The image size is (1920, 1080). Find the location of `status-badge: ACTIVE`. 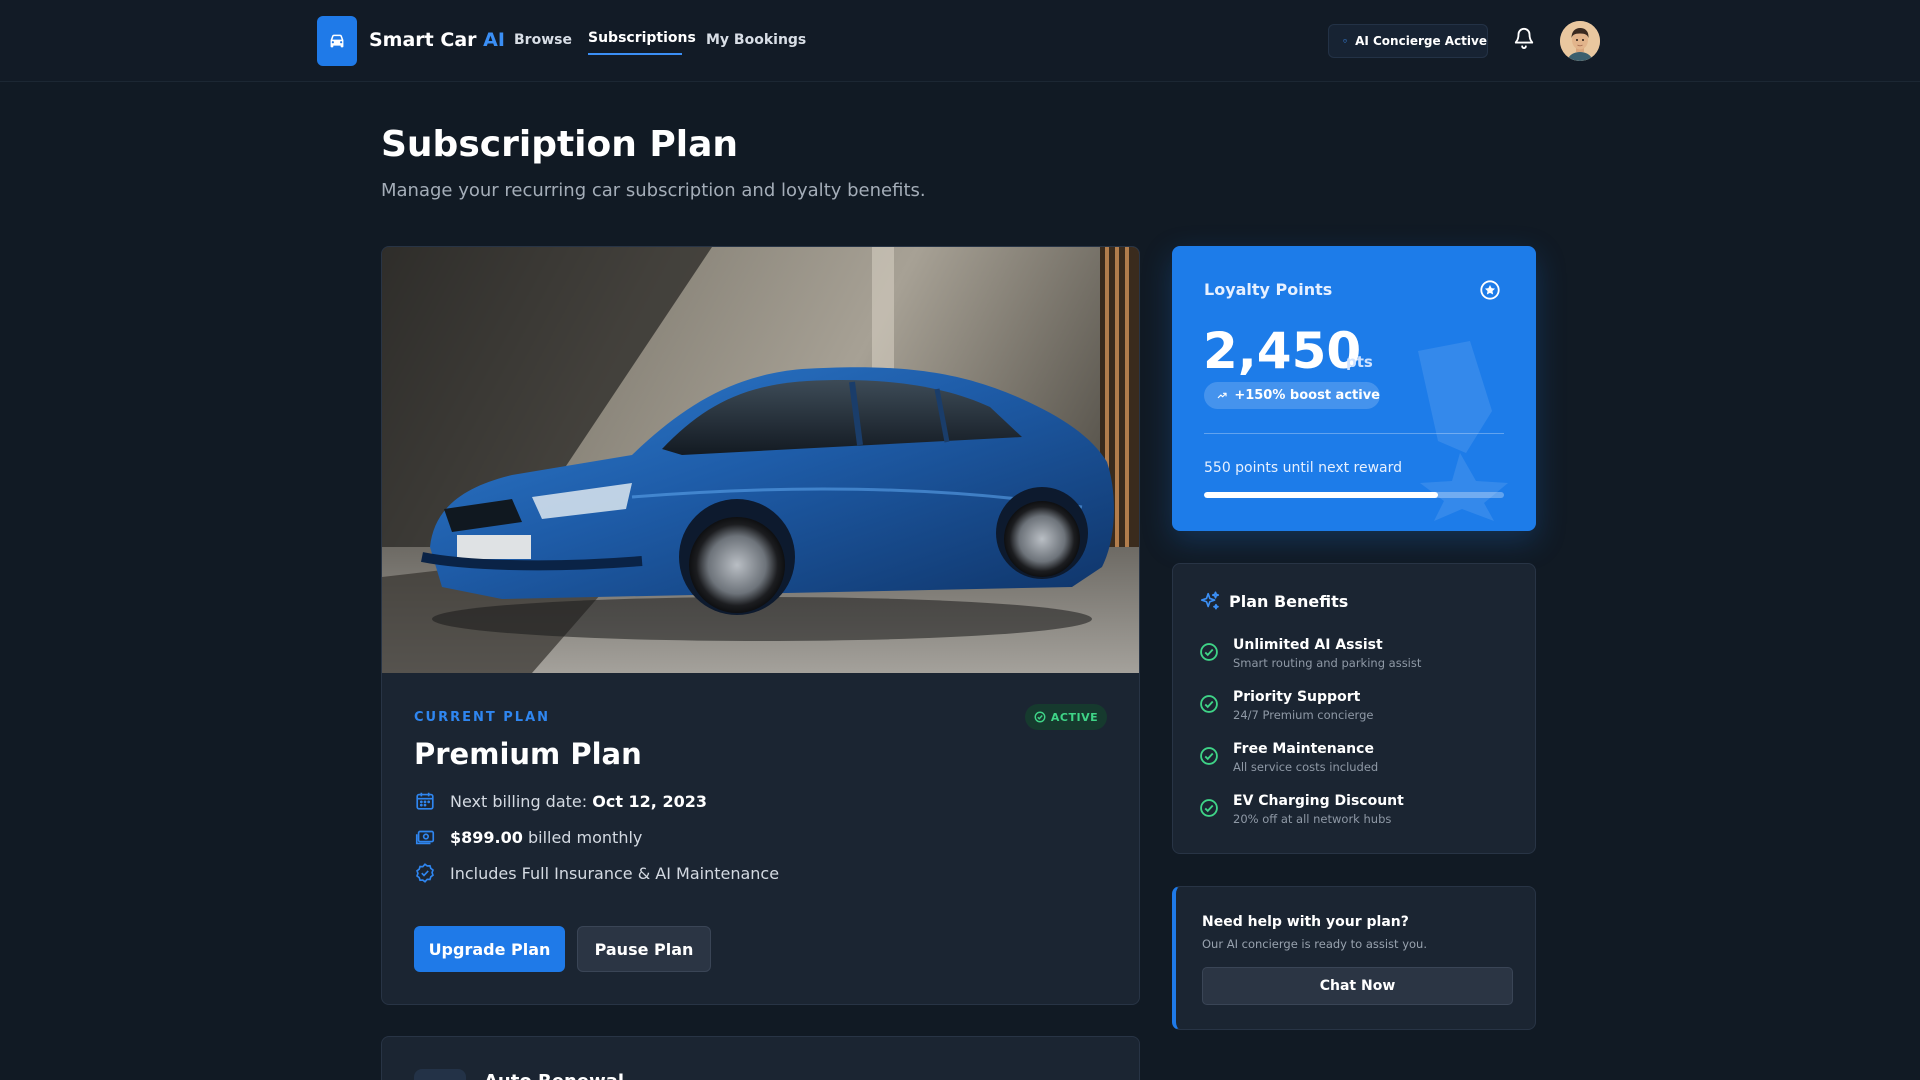

status-badge: ACTIVE is located at coordinates (1066, 717).